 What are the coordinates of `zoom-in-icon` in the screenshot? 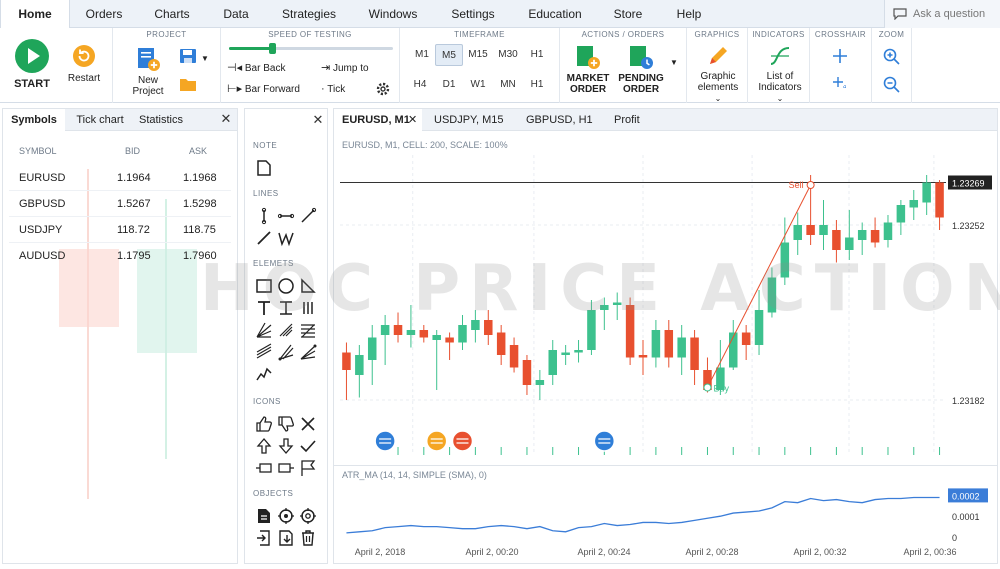 It's located at (891, 56).